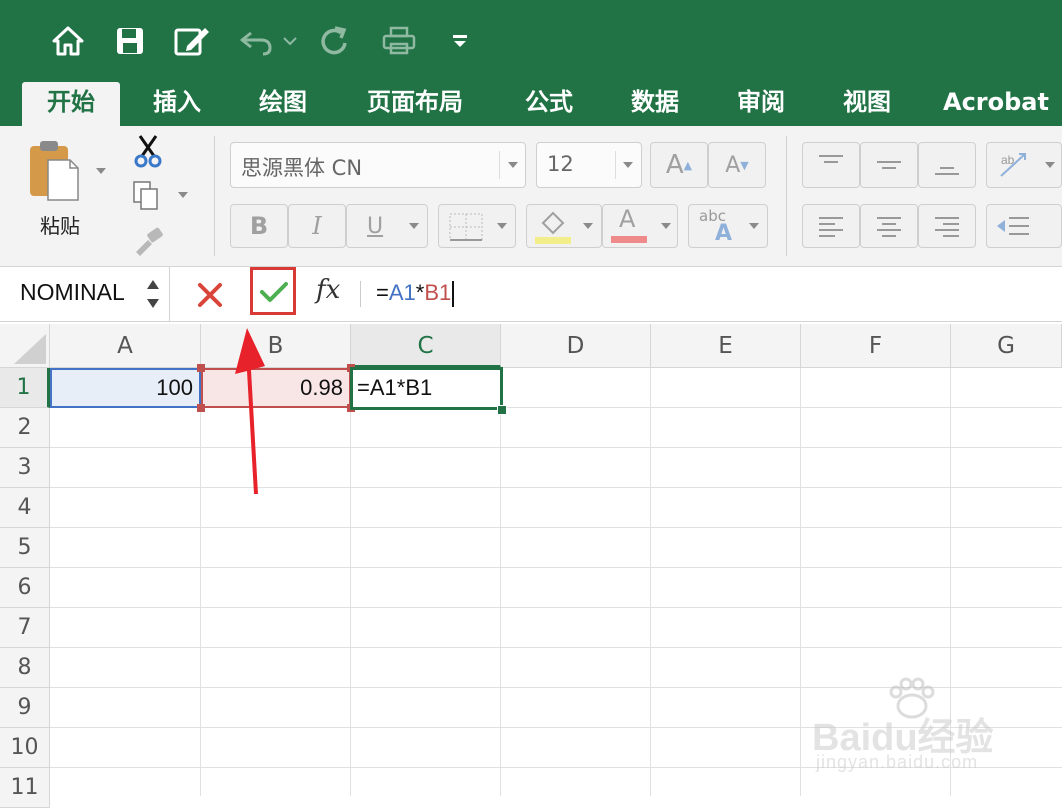 The width and height of the screenshot is (1062, 808). I want to click on tab-page-layout: 页面布局, so click(415, 104).